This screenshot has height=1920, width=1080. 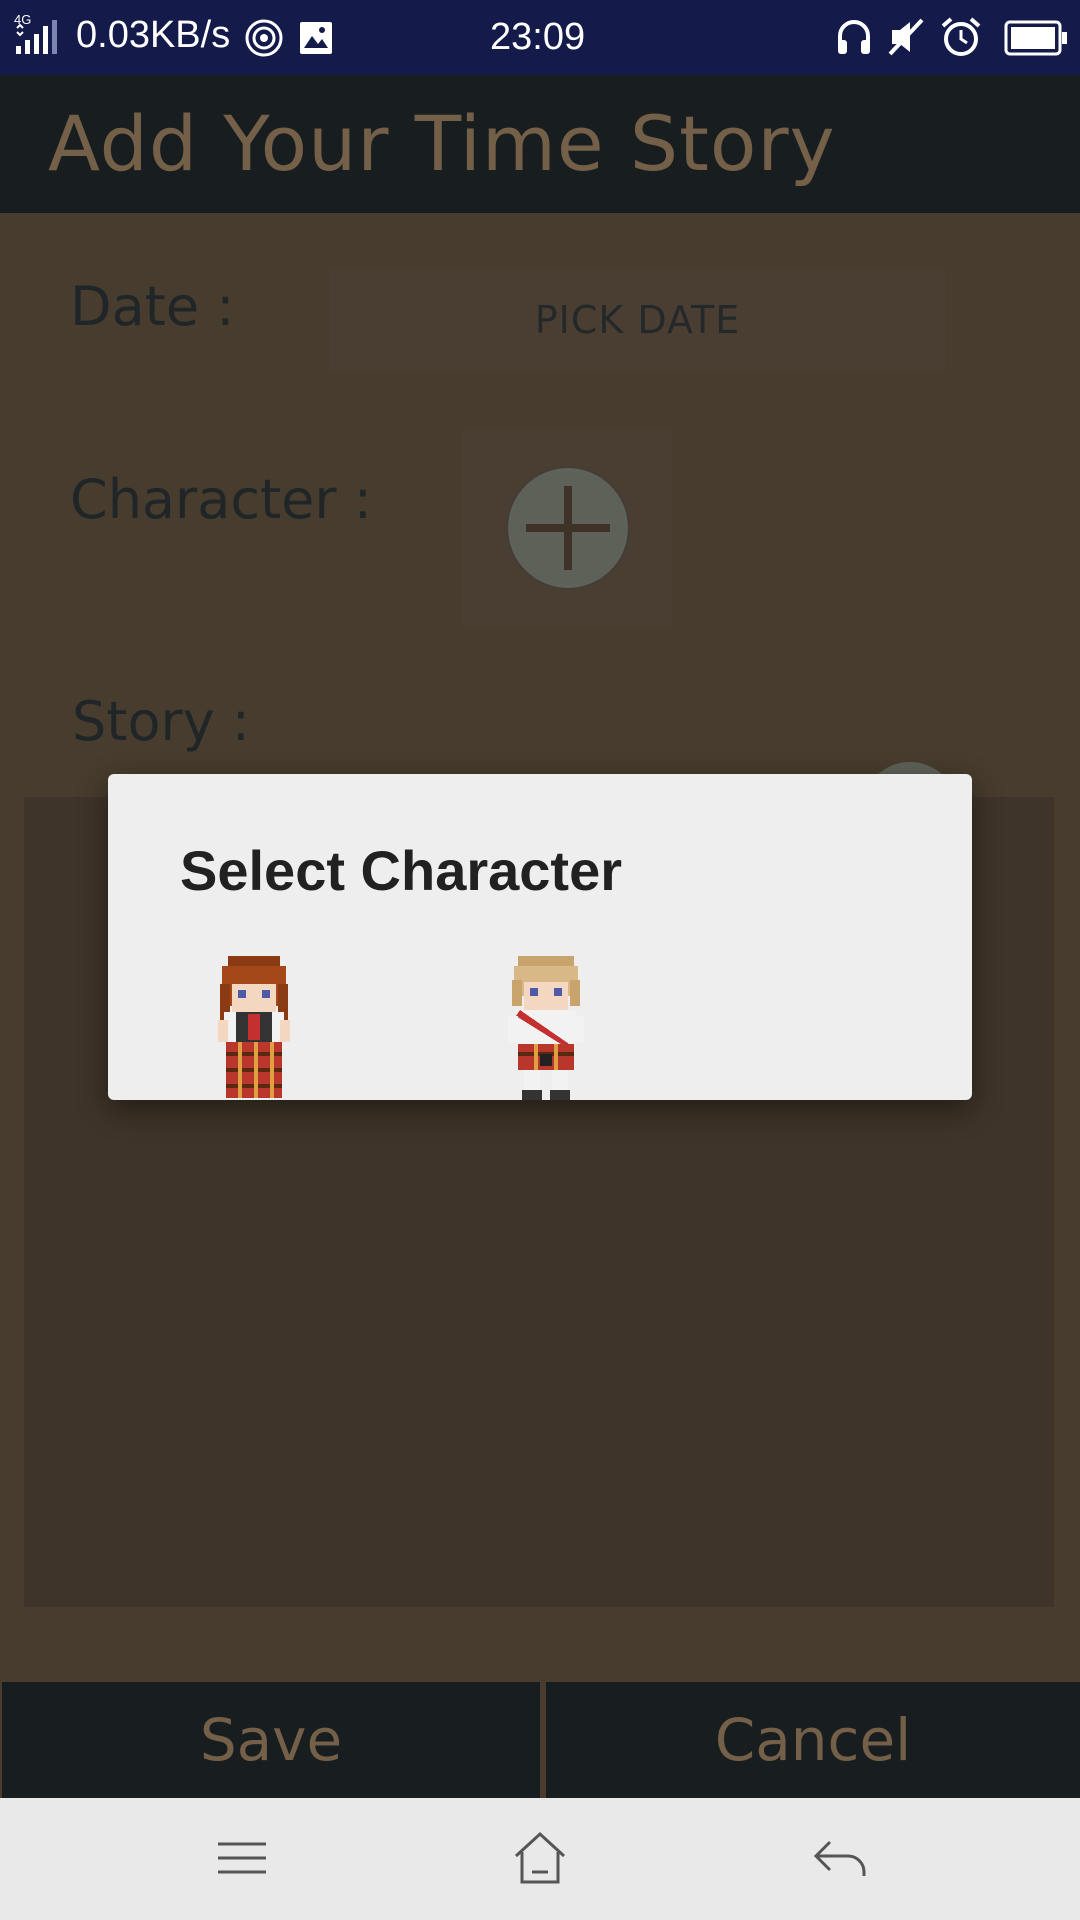 I want to click on clock: 23:09, so click(x=538, y=37).